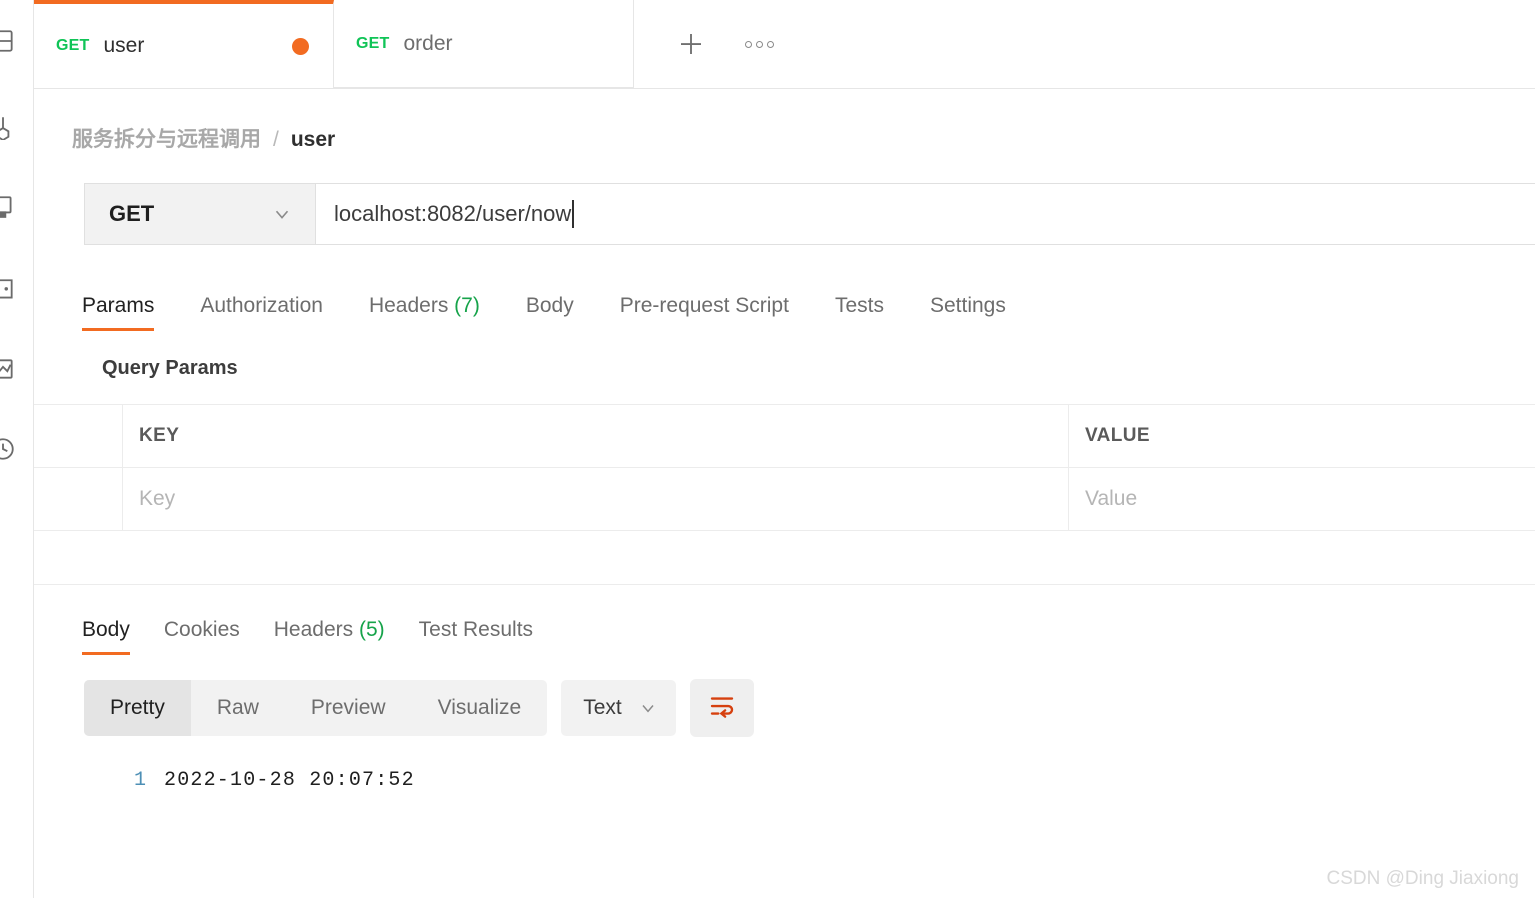 This screenshot has height=898, width=1535. Describe the element at coordinates (784, 584) in the screenshot. I see `response-section-divider` at that location.